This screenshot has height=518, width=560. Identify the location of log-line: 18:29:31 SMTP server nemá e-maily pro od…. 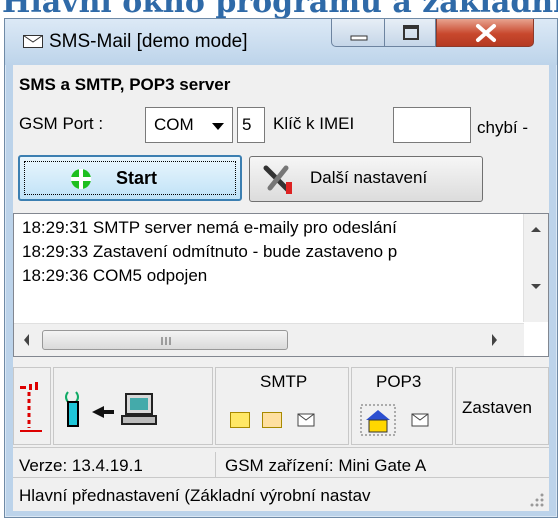
(209, 227).